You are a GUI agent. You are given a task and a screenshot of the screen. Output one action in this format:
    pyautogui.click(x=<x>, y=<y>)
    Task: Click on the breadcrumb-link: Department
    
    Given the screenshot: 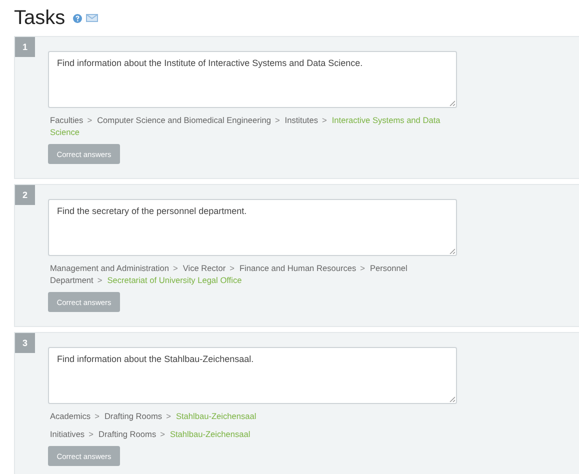 What is the action you would take?
    pyautogui.click(x=72, y=280)
    